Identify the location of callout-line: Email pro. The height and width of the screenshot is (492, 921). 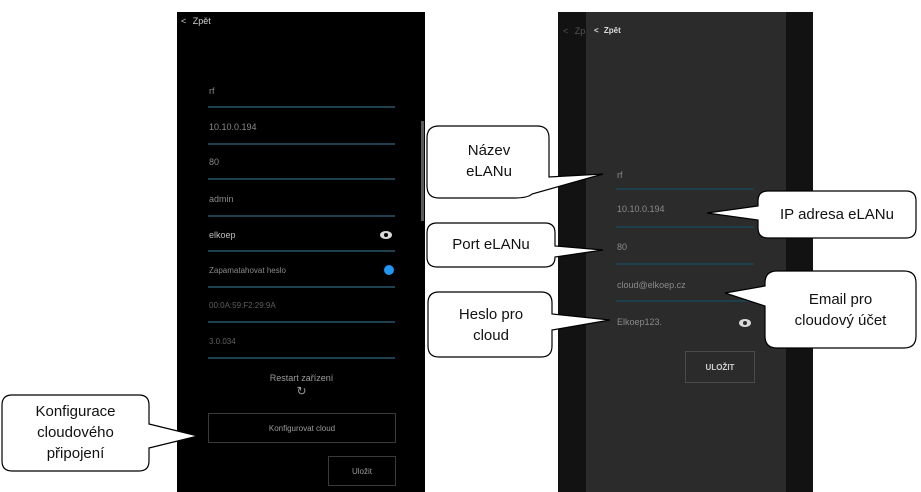
(840, 299).